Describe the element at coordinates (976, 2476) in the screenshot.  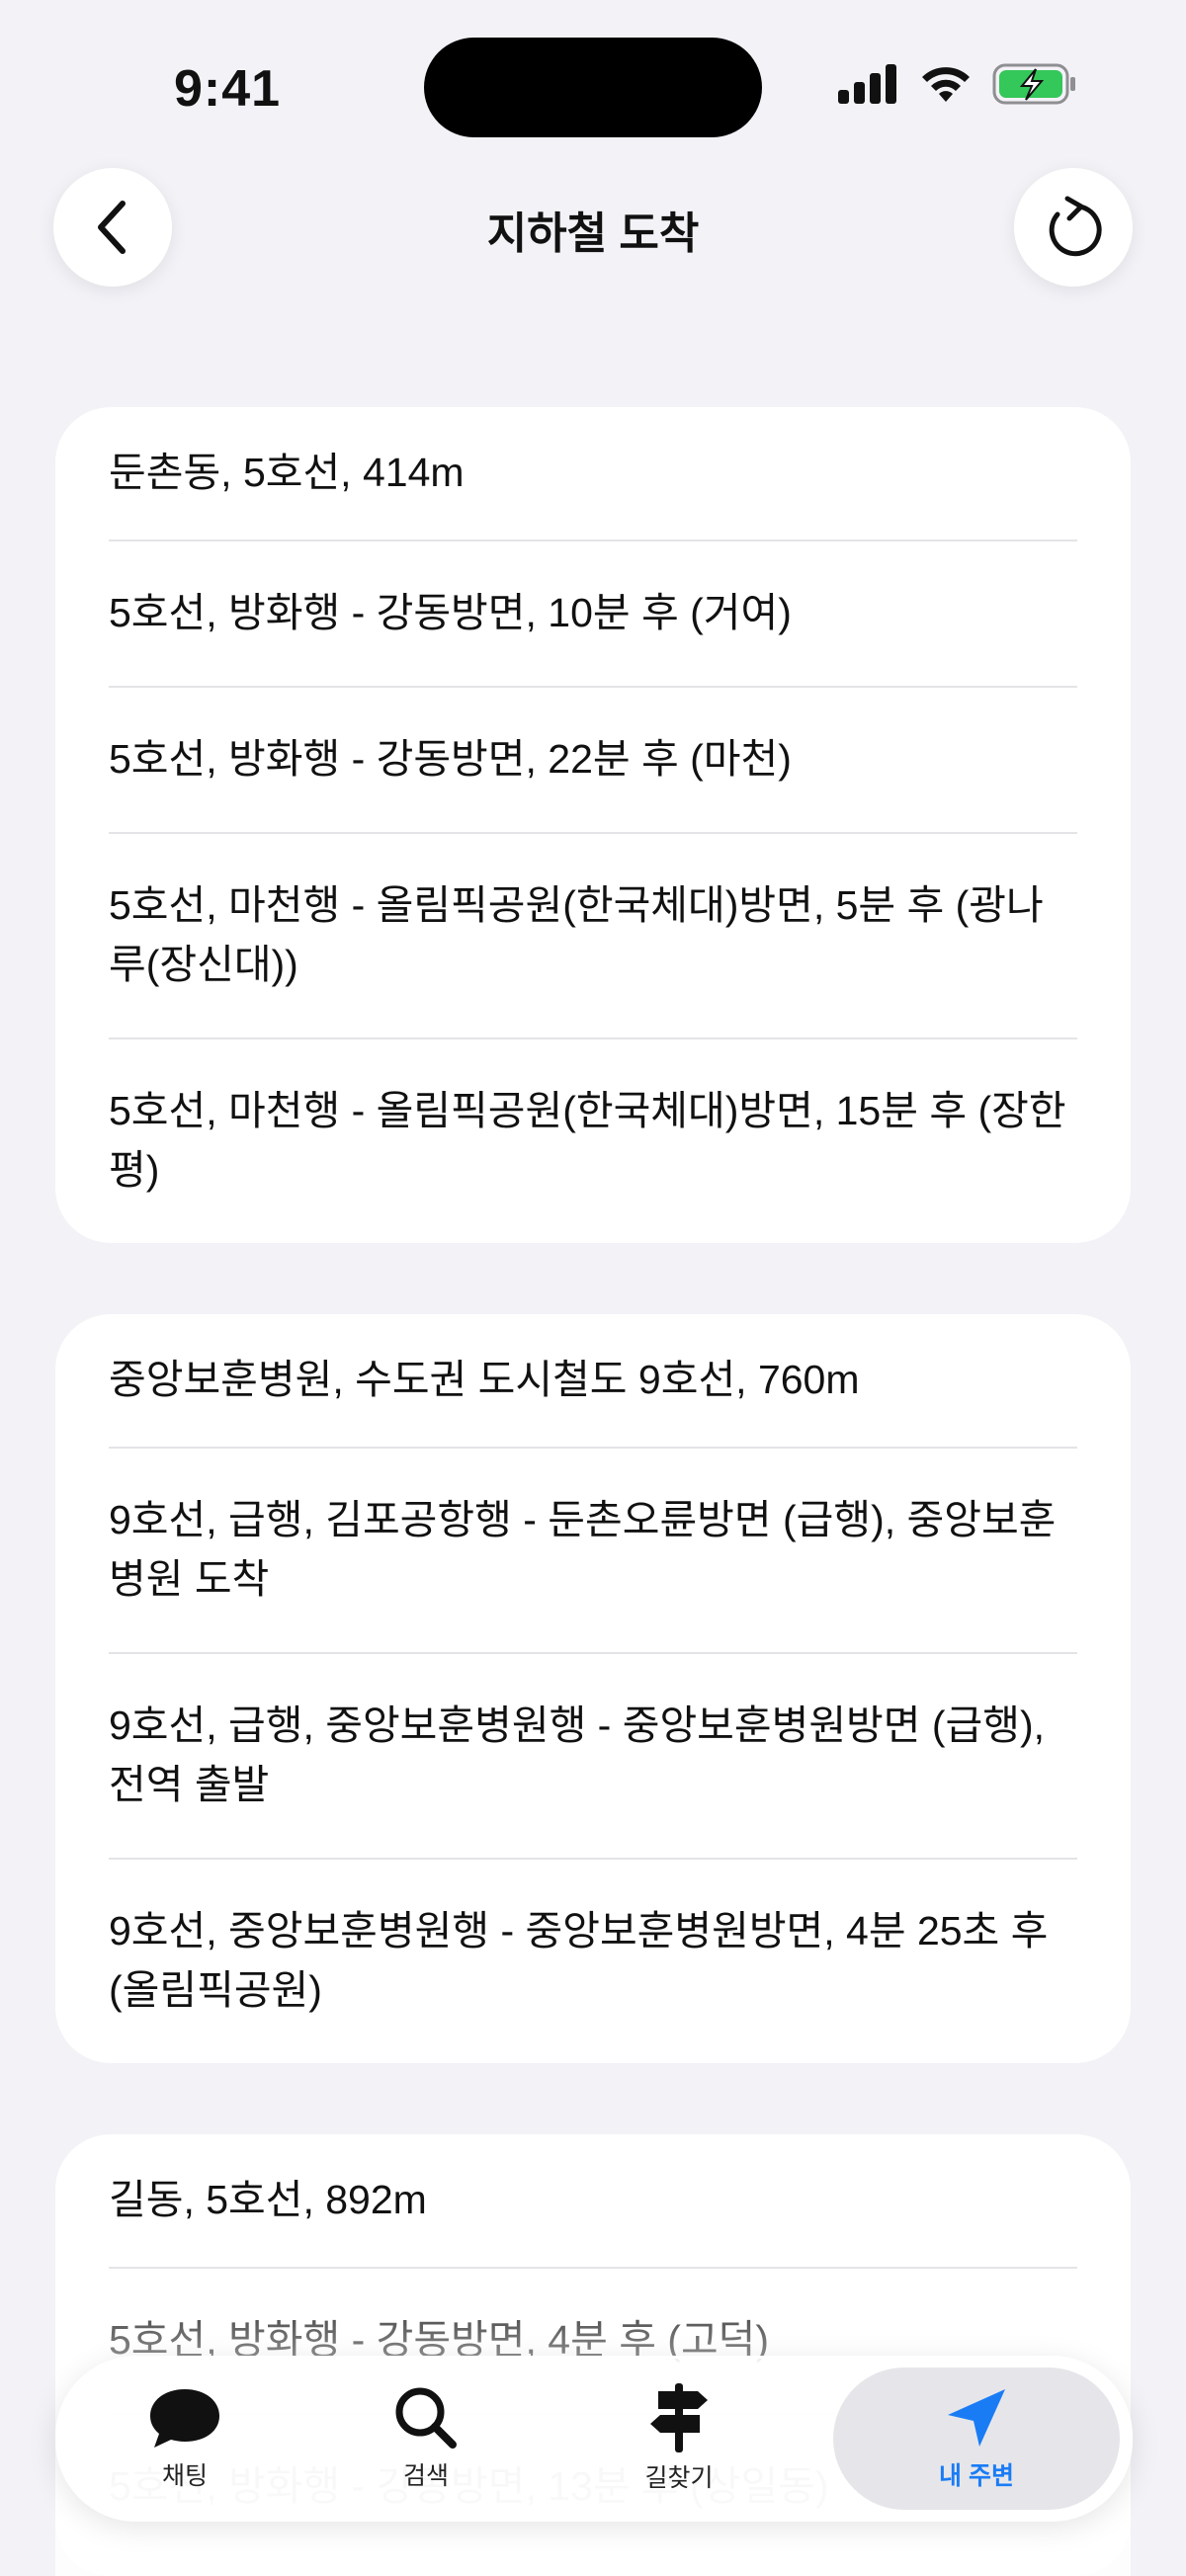
I see `tab-label: 내 주변` at that location.